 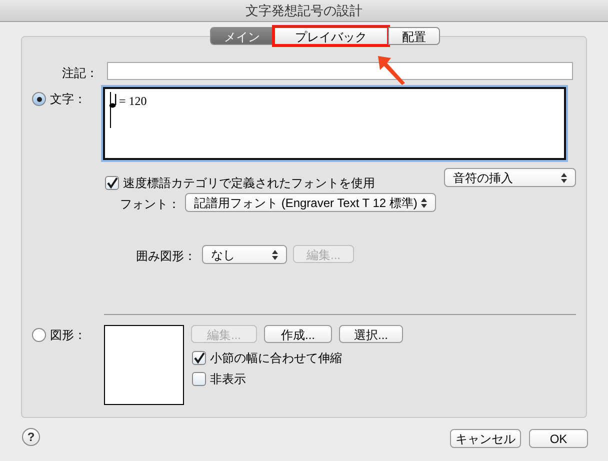 What do you see at coordinates (79, 73) in the screenshot?
I see `field-label: 注記：` at bounding box center [79, 73].